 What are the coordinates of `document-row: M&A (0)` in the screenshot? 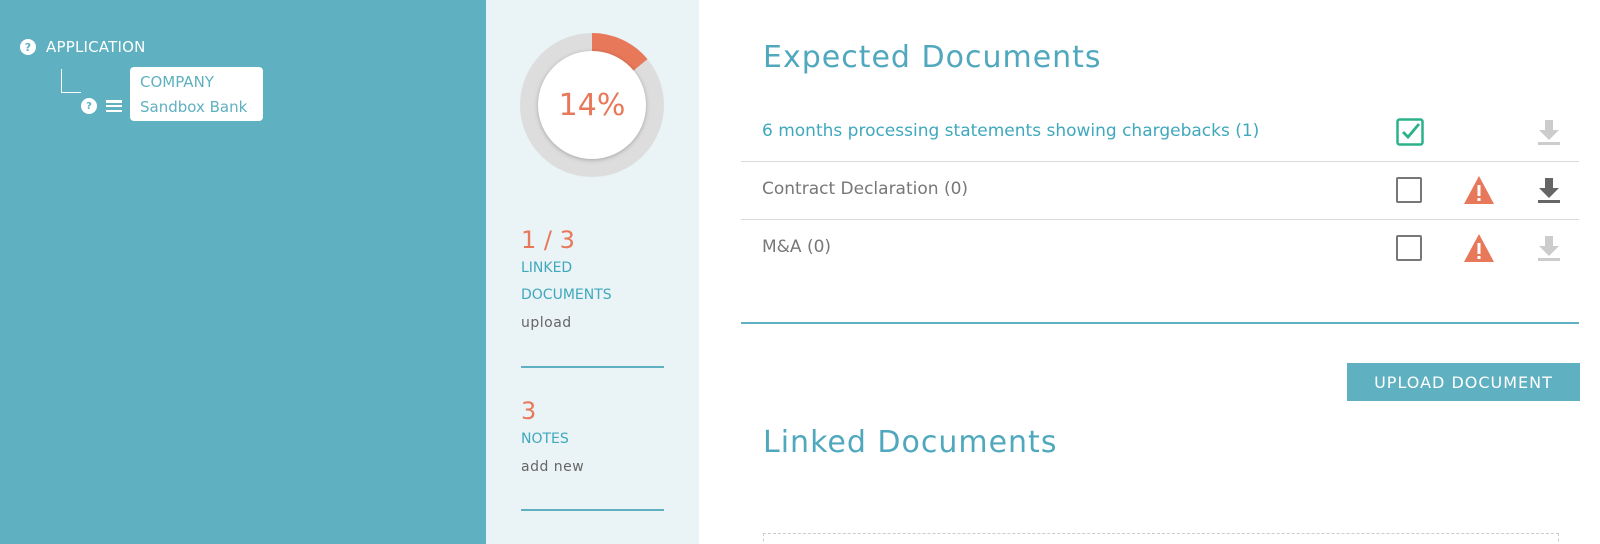 It's located at (1160, 249).